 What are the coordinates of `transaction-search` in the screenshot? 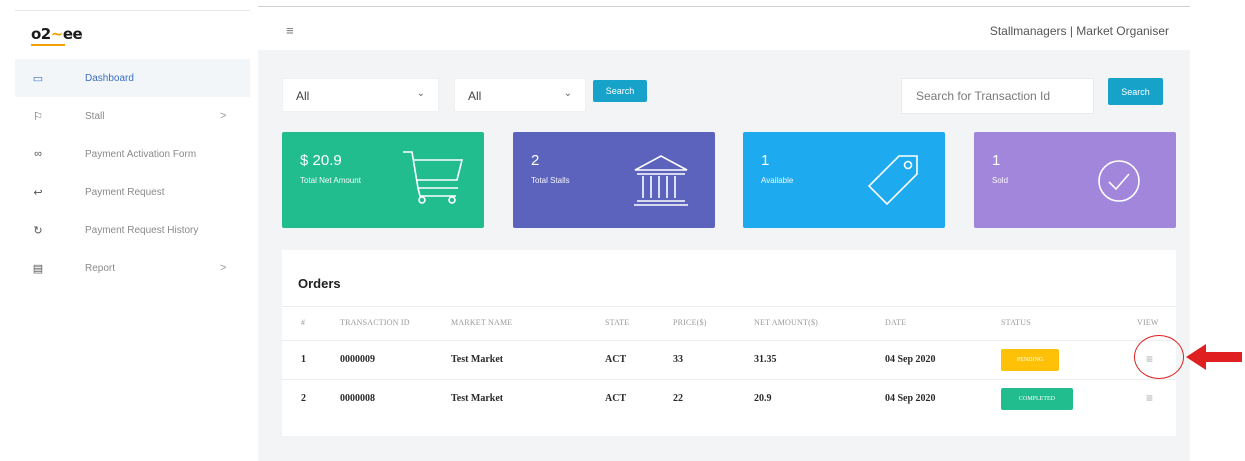 It's located at (997, 96).